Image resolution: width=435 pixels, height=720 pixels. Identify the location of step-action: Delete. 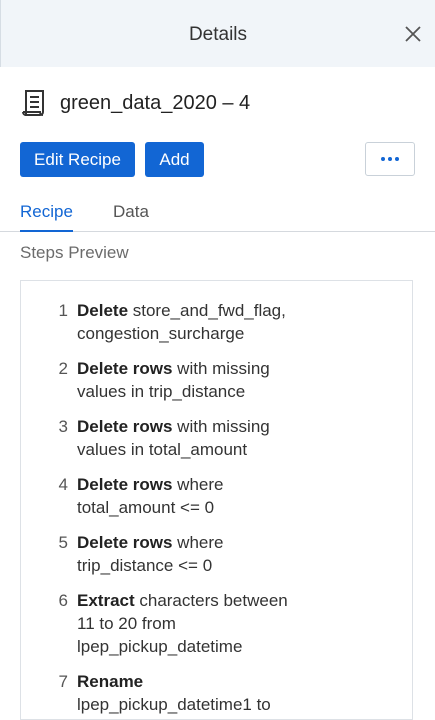
(103, 310).